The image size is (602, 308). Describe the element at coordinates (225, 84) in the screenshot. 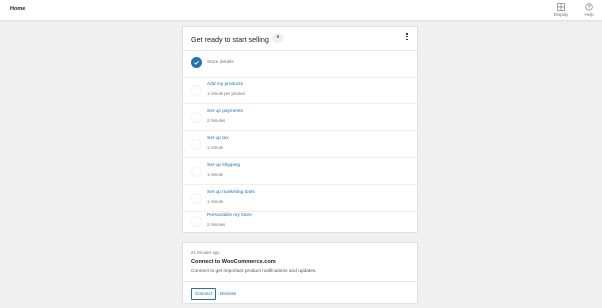

I see `task-title: Add my products` at that location.